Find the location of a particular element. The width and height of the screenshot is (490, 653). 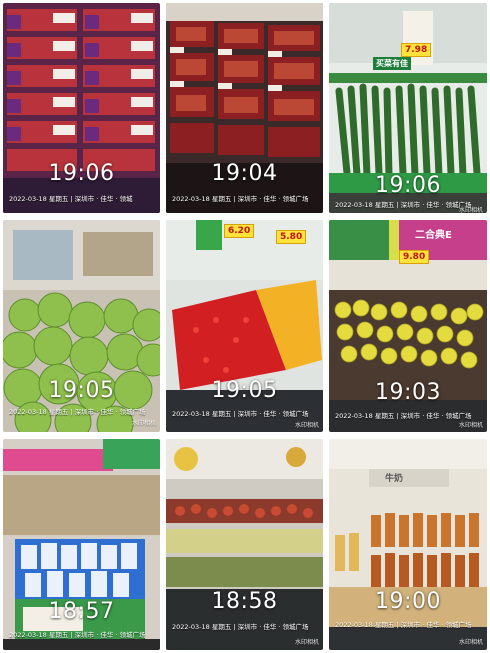

store-sign: 买菜有佳 is located at coordinates (392, 63).